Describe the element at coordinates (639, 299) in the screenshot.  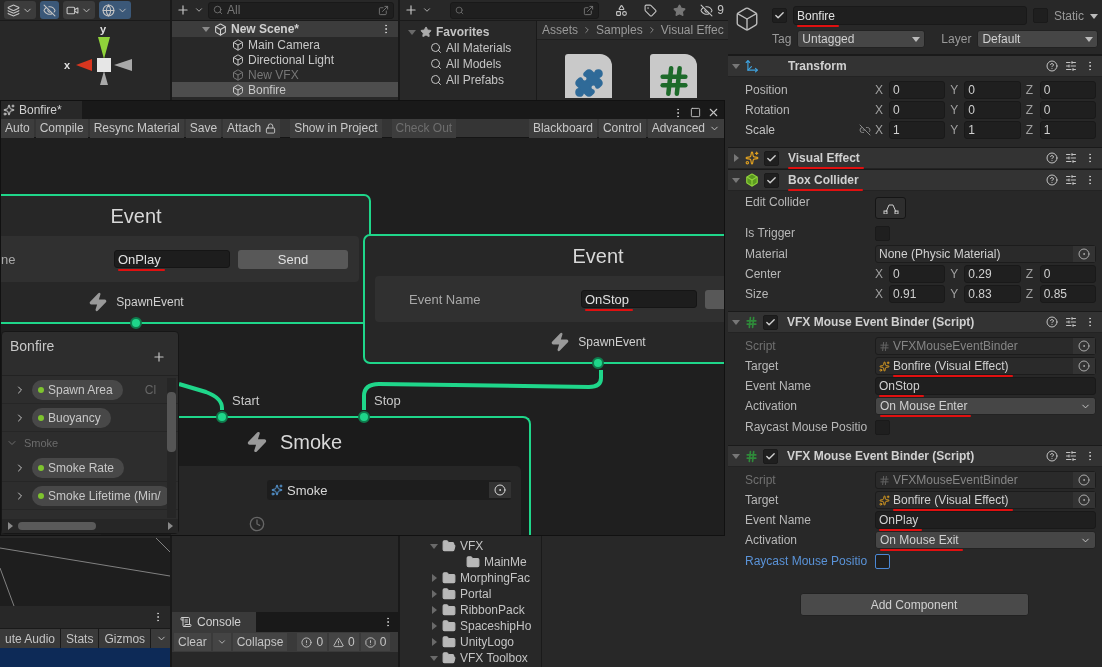
I see `event-name-field: OnStop` at that location.